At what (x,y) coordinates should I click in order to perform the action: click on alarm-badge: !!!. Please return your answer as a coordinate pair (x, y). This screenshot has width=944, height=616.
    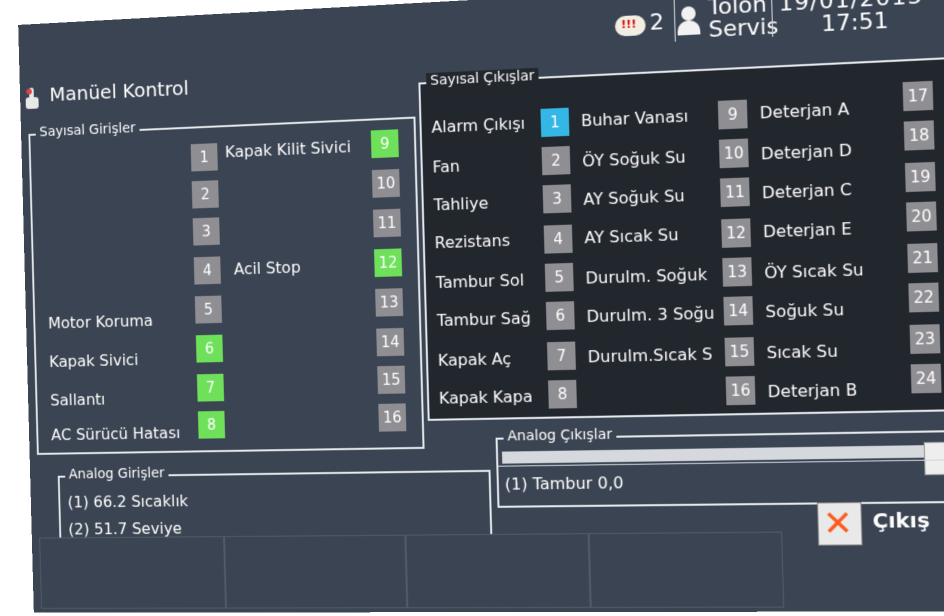
    Looking at the image, I should click on (628, 24).